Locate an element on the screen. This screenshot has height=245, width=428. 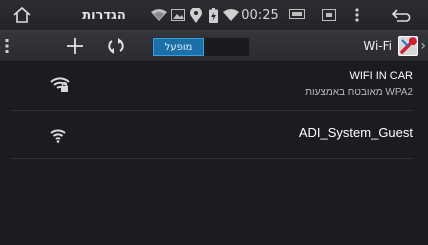
back-icon is located at coordinates (402, 15).